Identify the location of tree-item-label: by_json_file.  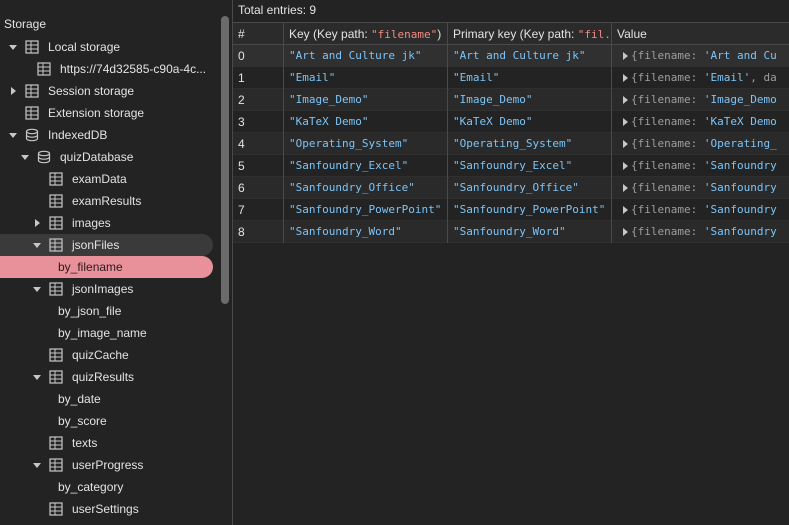
(90, 311).